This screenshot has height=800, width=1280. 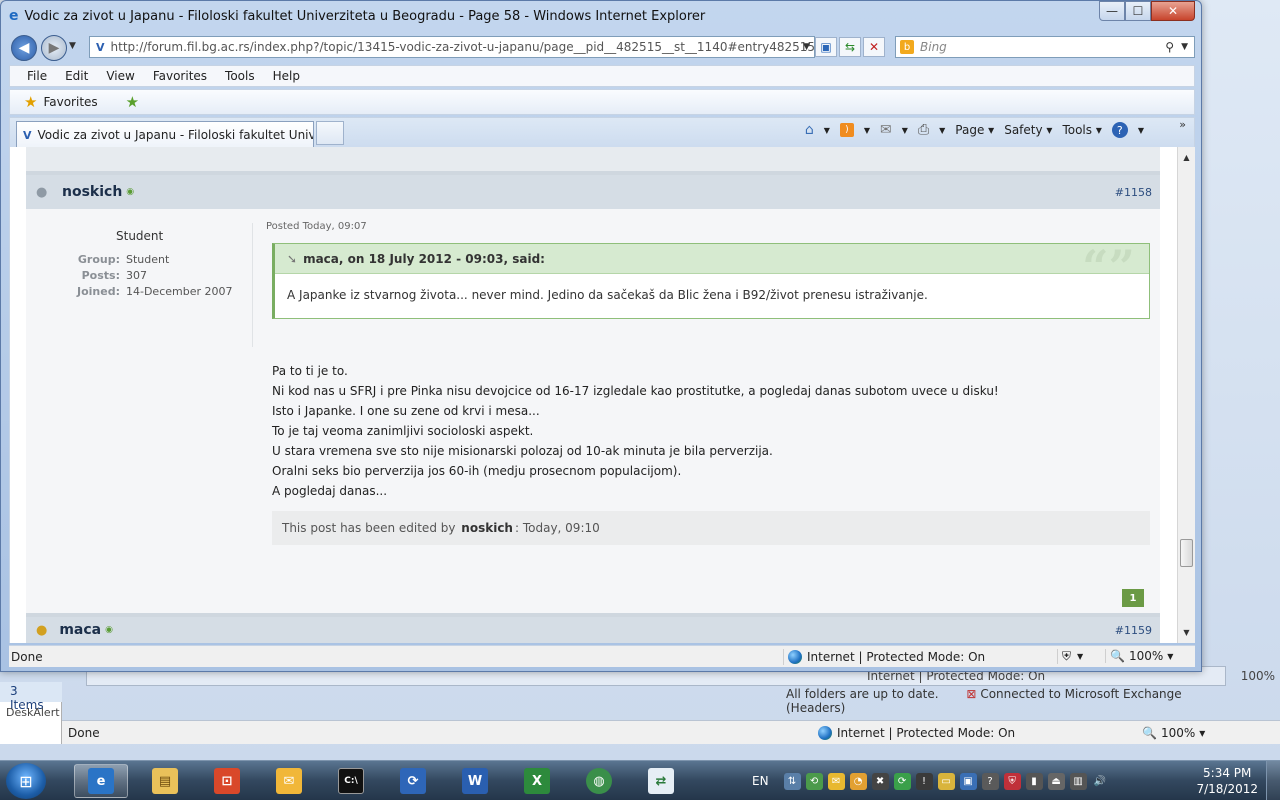 I want to click on search-dropdown: ▼, so click(x=1184, y=47).